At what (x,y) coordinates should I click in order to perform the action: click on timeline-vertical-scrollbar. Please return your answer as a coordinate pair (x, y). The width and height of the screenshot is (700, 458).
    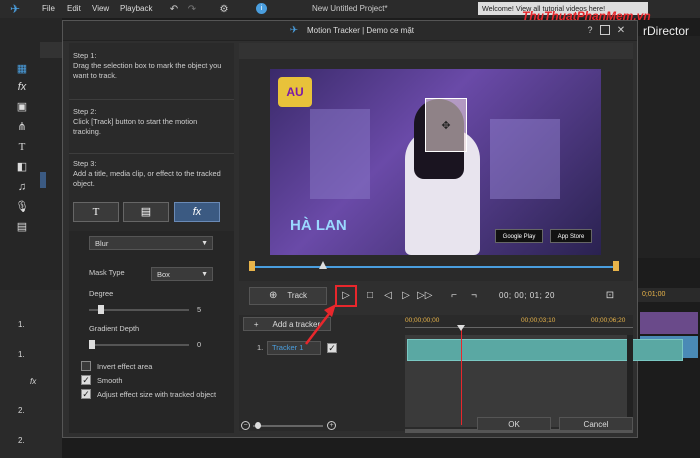
    Looking at the image, I should click on (630, 381).